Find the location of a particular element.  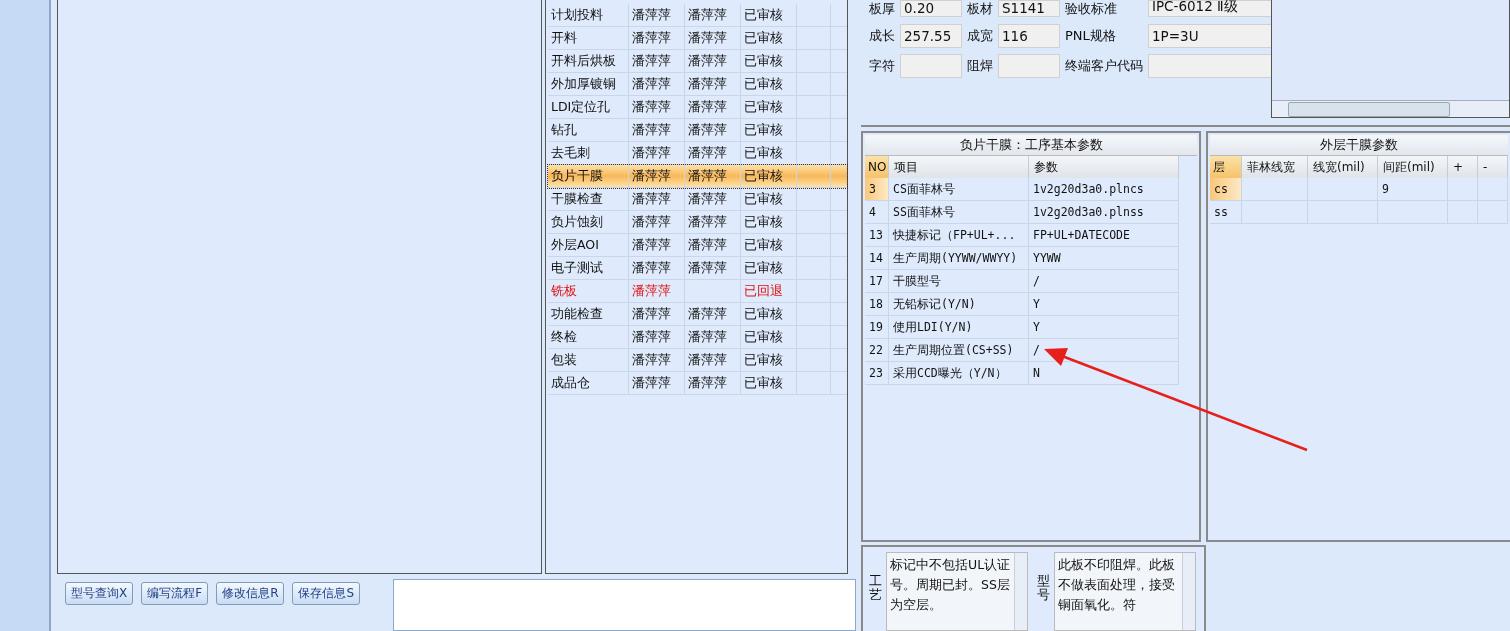

table-row: 包装 潘萍萍 潘萍萍 已审核 is located at coordinates (697, 360).